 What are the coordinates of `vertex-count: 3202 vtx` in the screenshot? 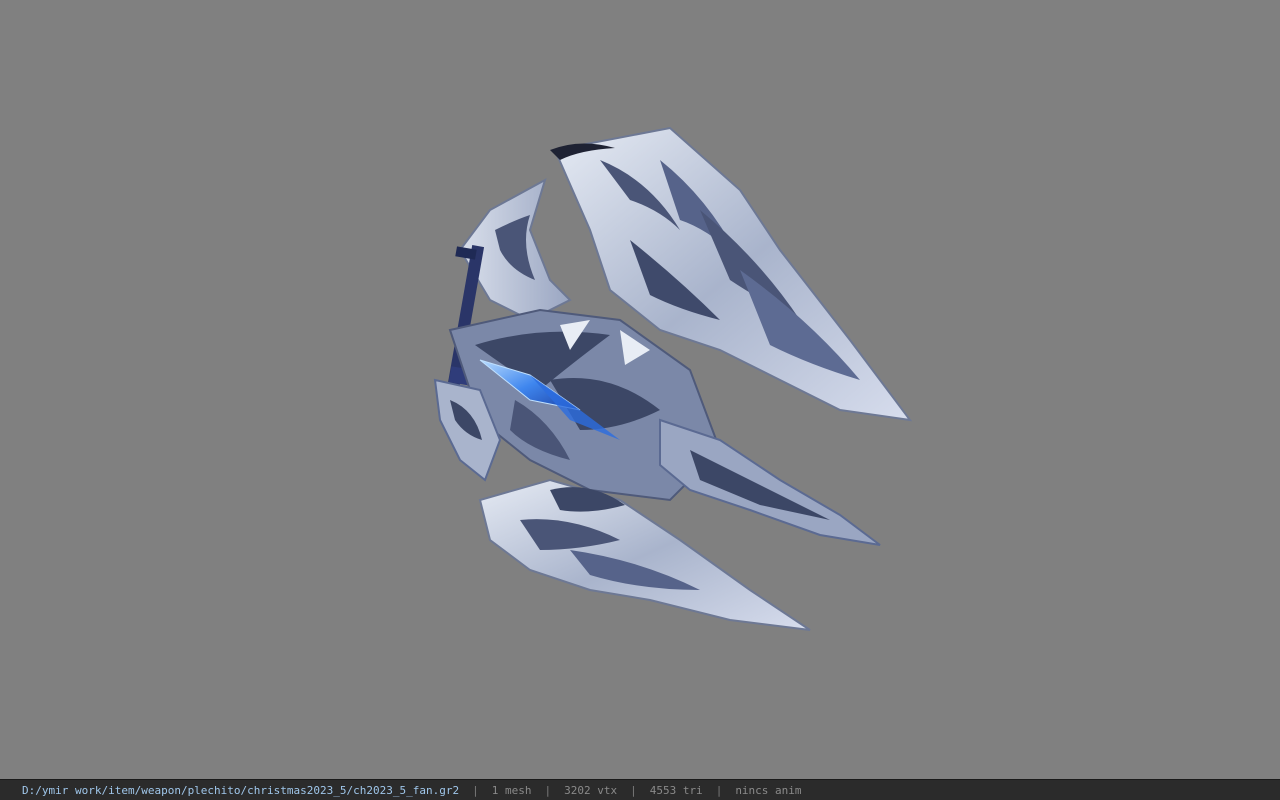 It's located at (591, 790).